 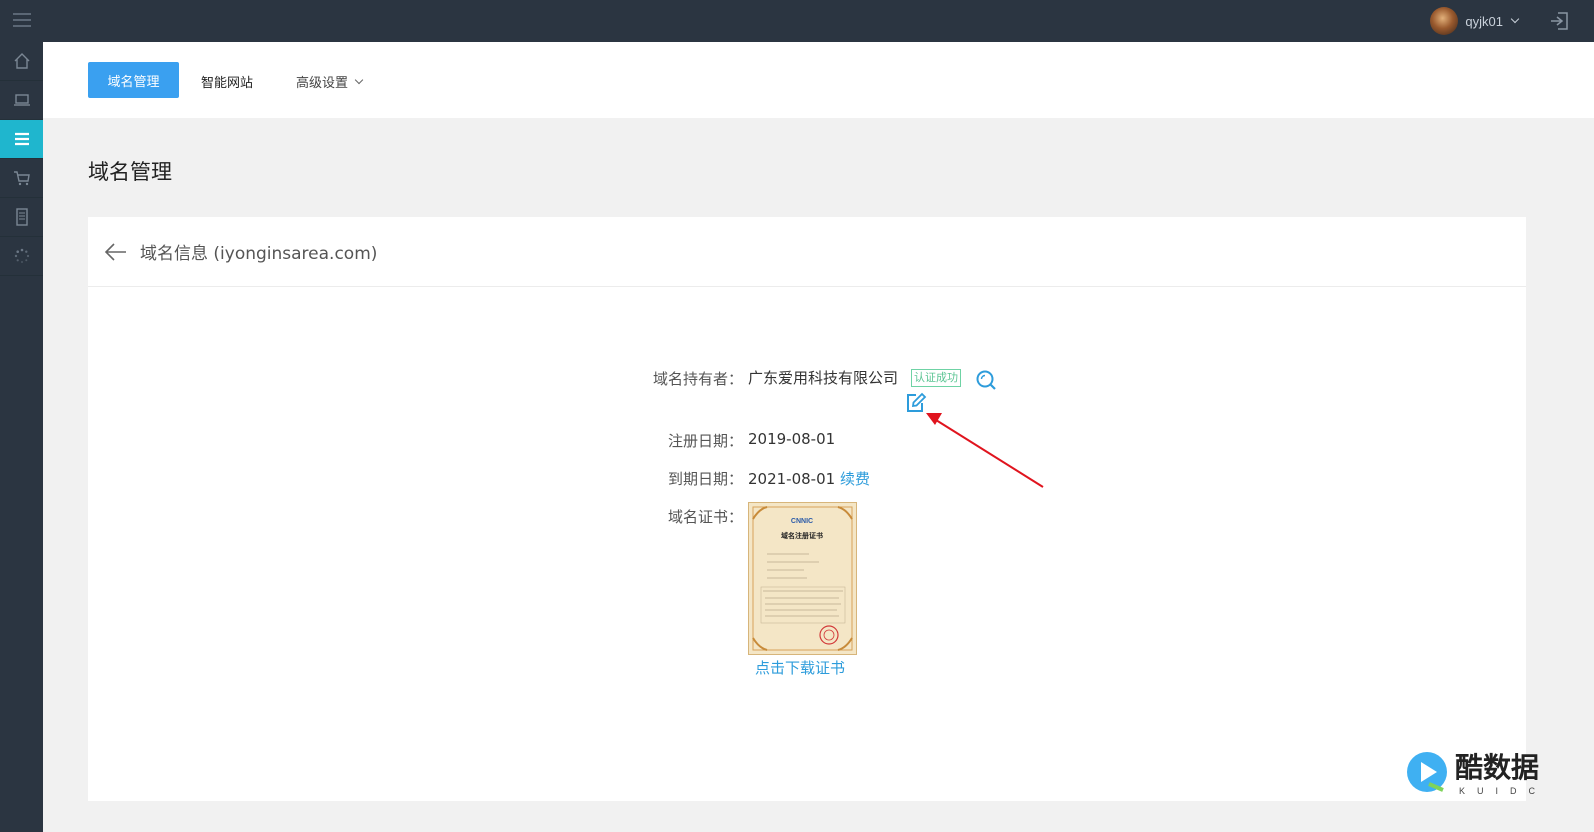 I want to click on card-header: 域名信息 (iyonginsarea.com), so click(x=807, y=252).